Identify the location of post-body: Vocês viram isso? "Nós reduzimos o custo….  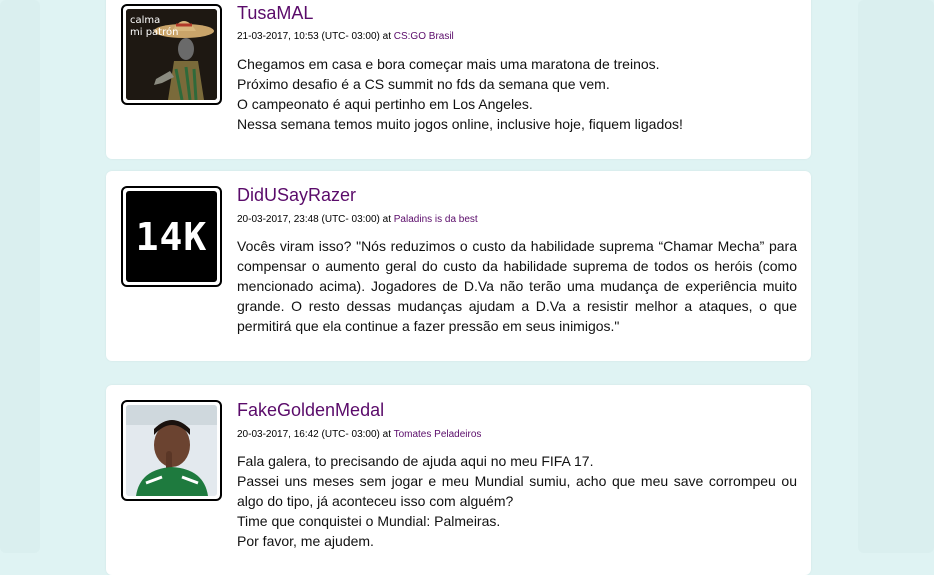
(517, 286).